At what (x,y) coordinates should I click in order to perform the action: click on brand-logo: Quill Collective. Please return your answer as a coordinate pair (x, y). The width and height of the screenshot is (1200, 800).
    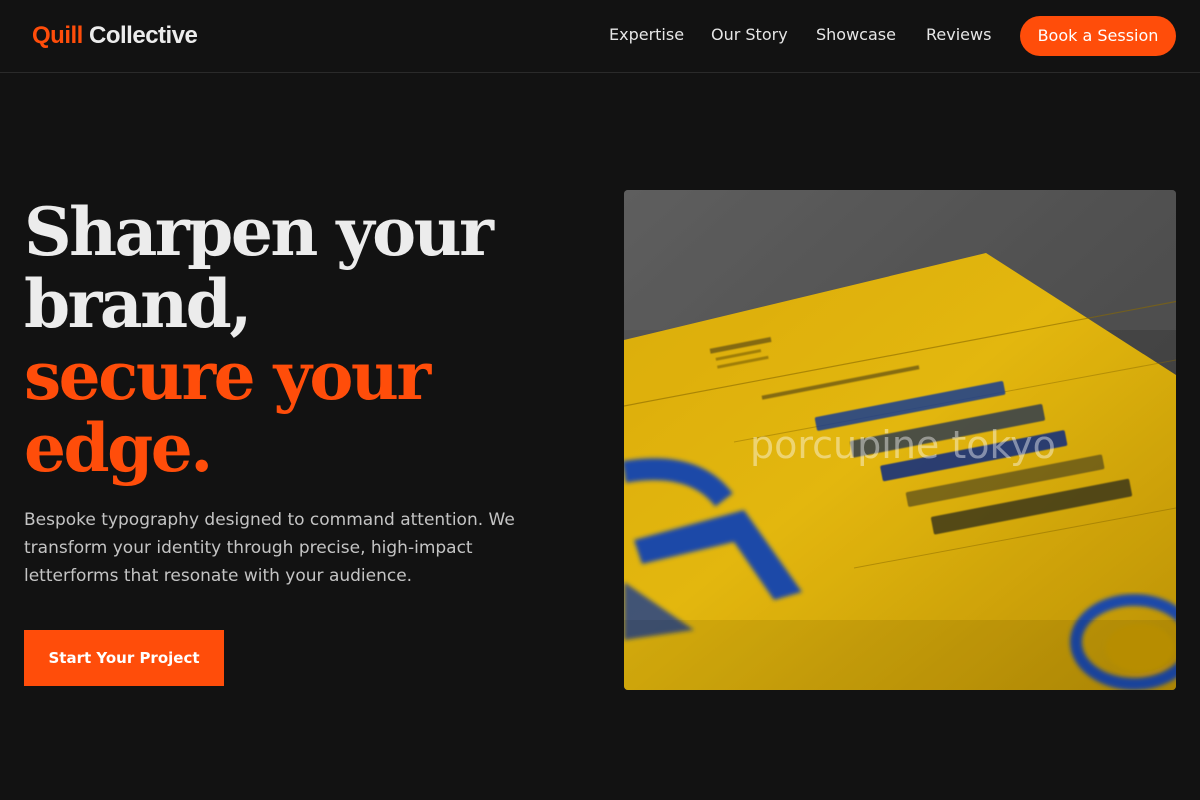
    Looking at the image, I should click on (115, 36).